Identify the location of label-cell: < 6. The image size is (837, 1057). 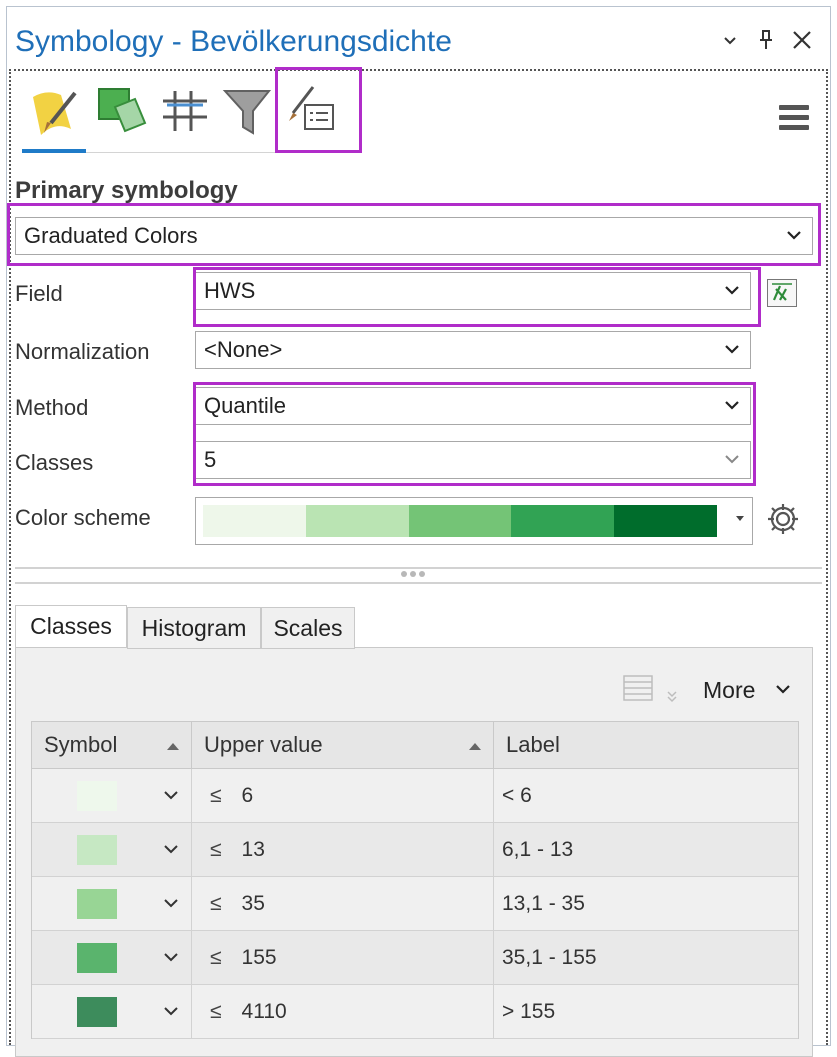
(646, 795).